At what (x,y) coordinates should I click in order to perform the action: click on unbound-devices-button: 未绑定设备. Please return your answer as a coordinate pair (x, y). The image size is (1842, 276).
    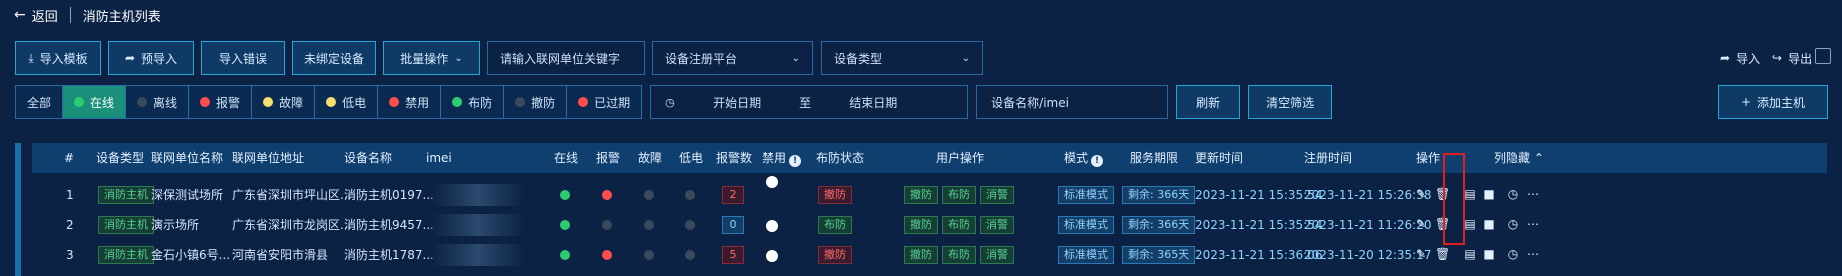
    Looking at the image, I should click on (334, 58).